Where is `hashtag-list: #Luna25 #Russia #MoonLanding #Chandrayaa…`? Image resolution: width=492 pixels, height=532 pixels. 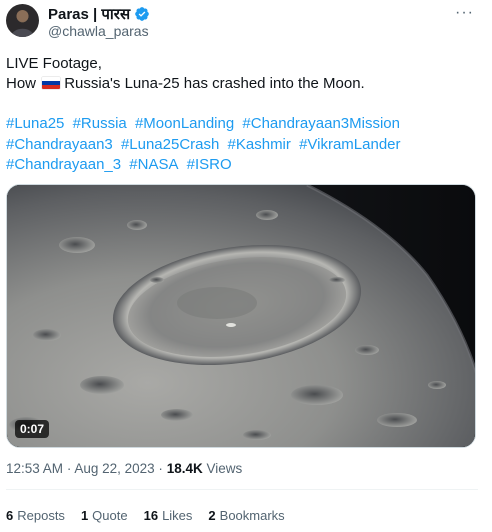 hashtag-list: #Luna25 #Russia #MoonLanding #Chandrayaa… is located at coordinates (241, 145).